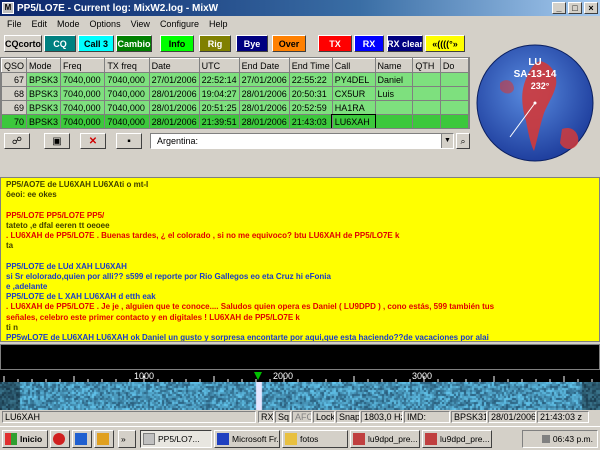 Image resolution: width=600 pixels, height=450 pixels. What do you see at coordinates (219, 107) in the screenshot?
I see `table-cell: 20:51:25` at bounding box center [219, 107].